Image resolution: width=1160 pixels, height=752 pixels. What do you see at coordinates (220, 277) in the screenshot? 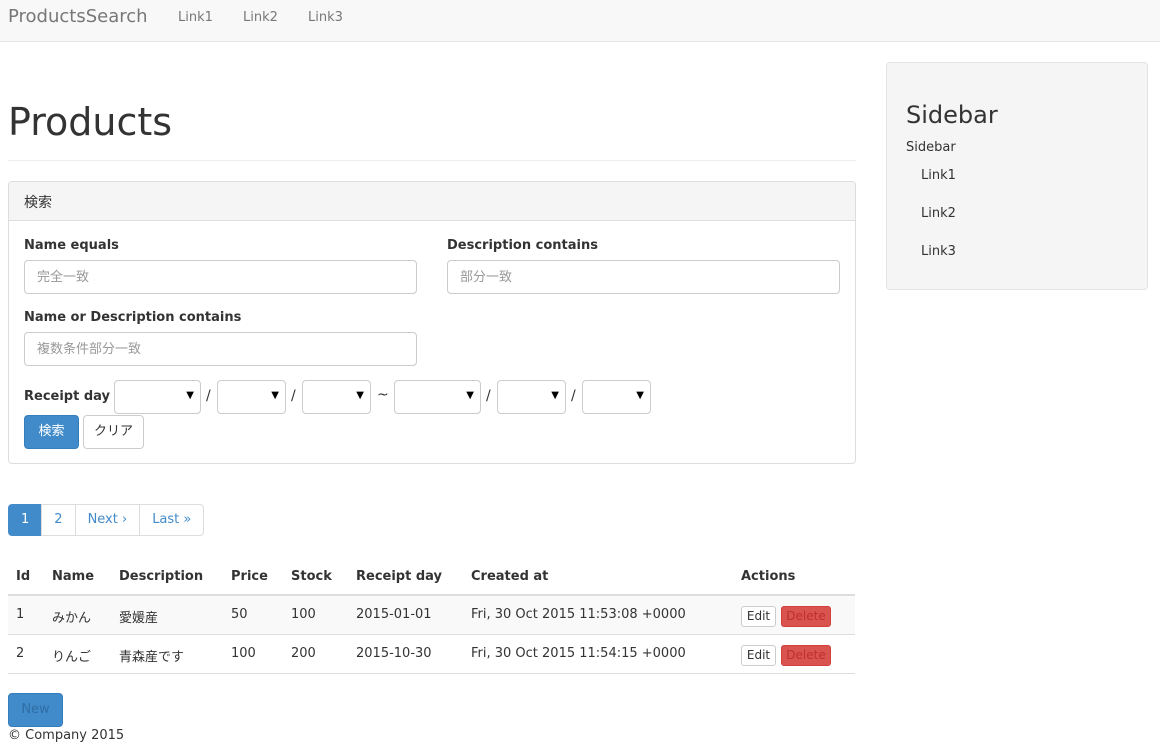
I see `name-equals-input` at bounding box center [220, 277].